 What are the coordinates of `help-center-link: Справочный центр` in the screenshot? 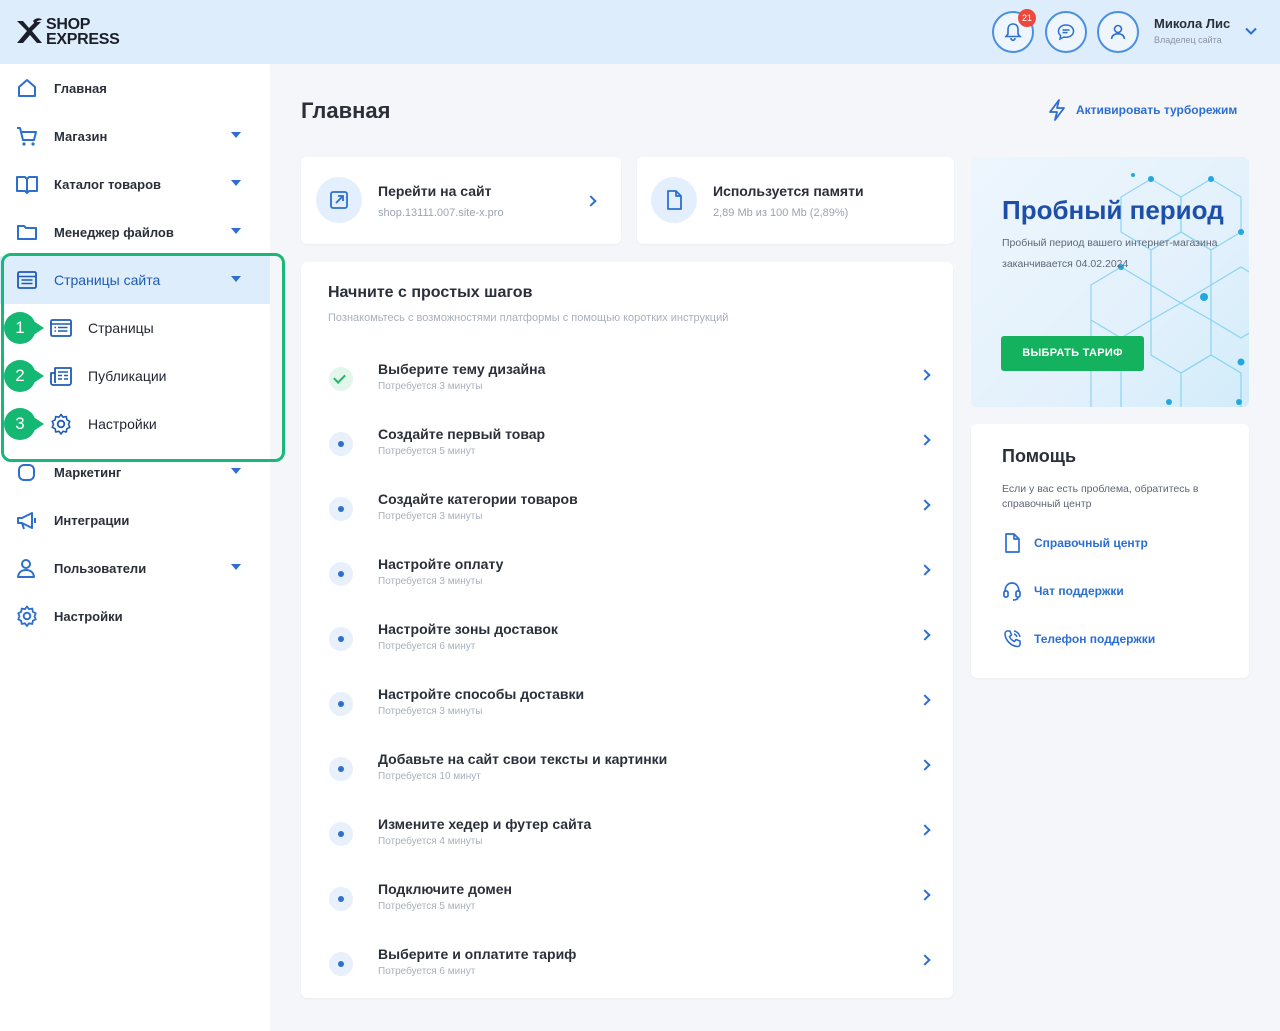 It's located at (1075, 543).